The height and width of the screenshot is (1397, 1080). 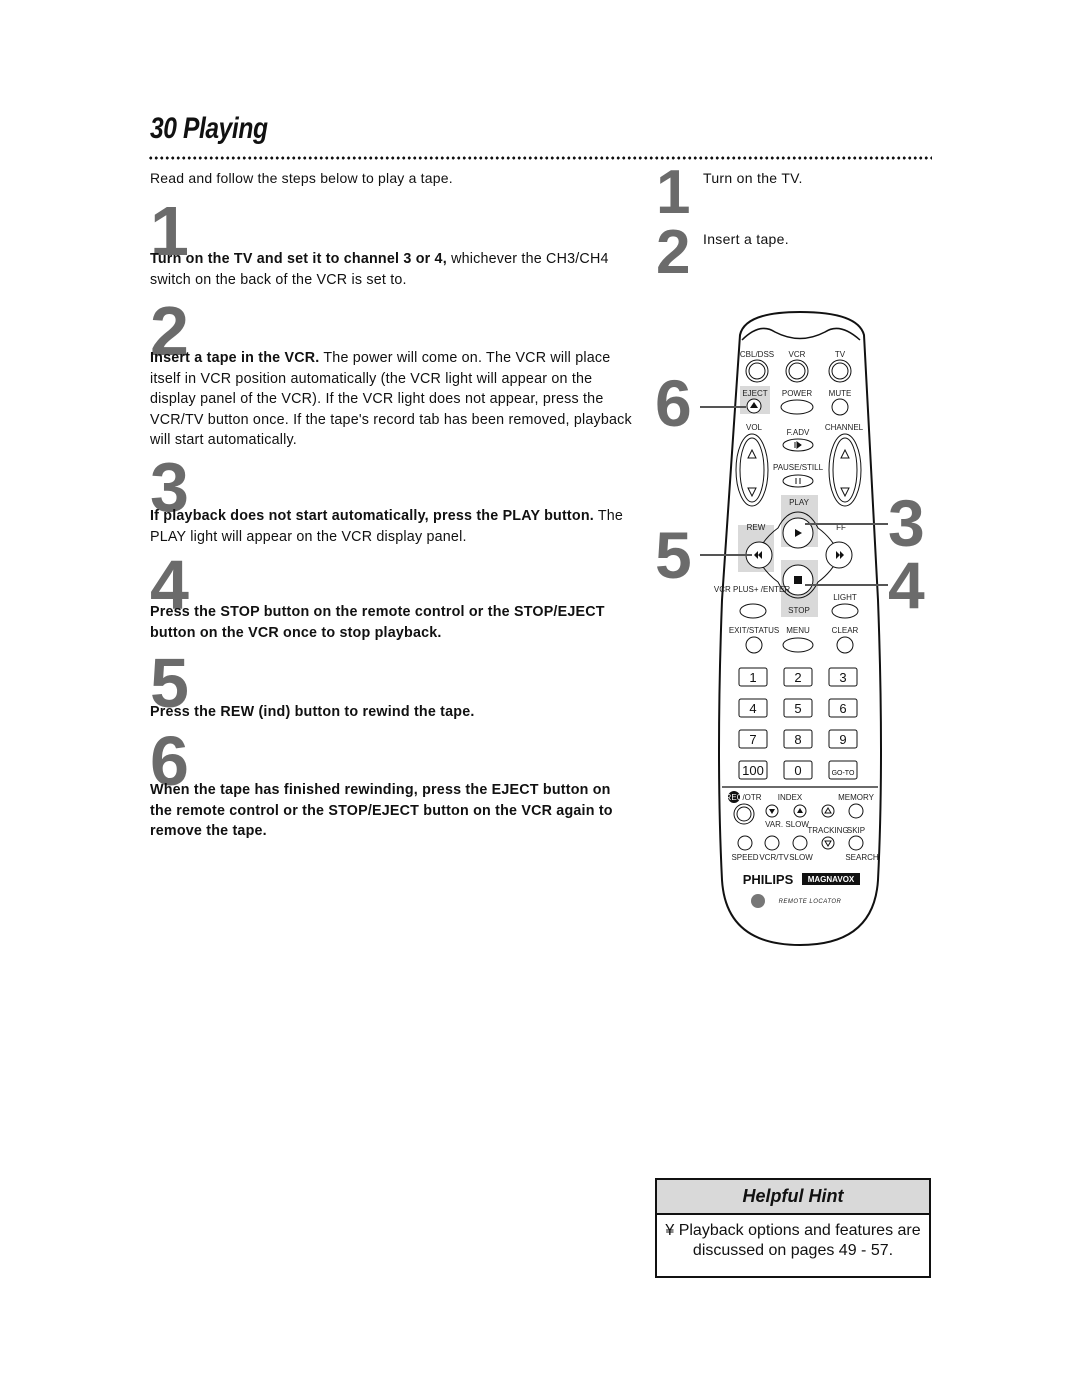 I want to click on keypad-button-8: 8, so click(x=798, y=739).